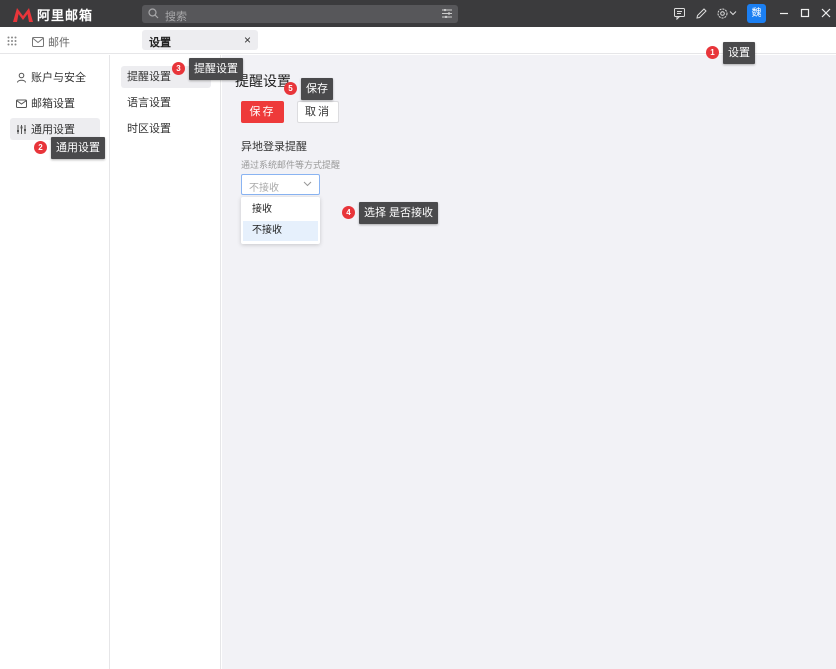 The image size is (836, 669). I want to click on tab-mail-label: 邮件, so click(59, 43).